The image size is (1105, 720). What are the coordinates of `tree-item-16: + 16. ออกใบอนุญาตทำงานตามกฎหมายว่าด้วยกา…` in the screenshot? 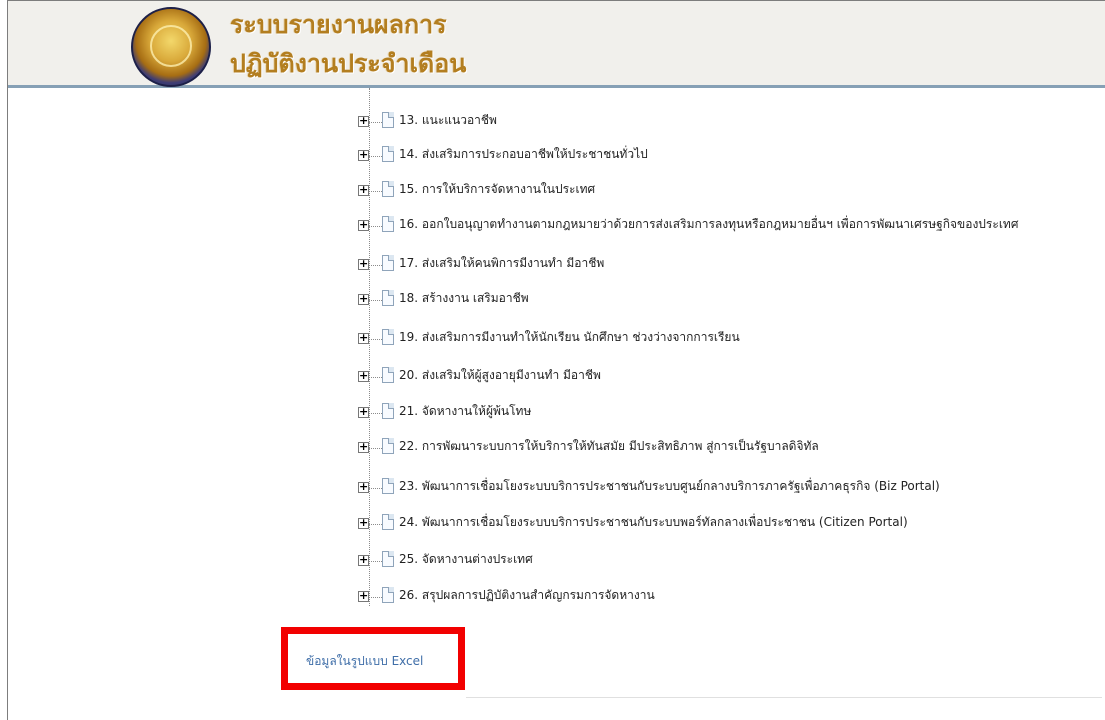 It's located at (728, 227).